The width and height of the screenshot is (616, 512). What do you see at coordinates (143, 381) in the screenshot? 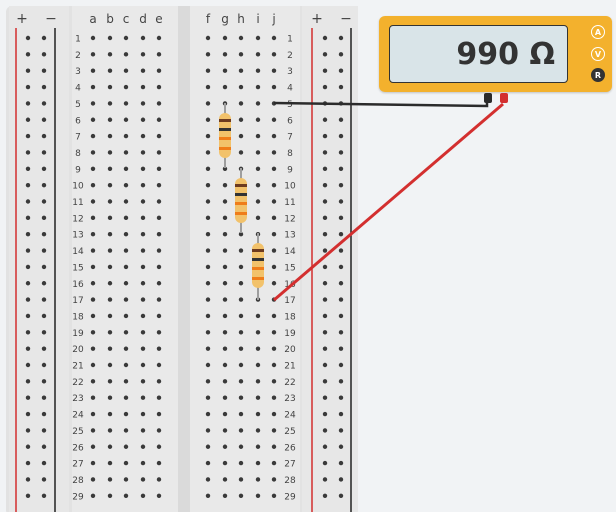
I see `hole-d22` at bounding box center [143, 381].